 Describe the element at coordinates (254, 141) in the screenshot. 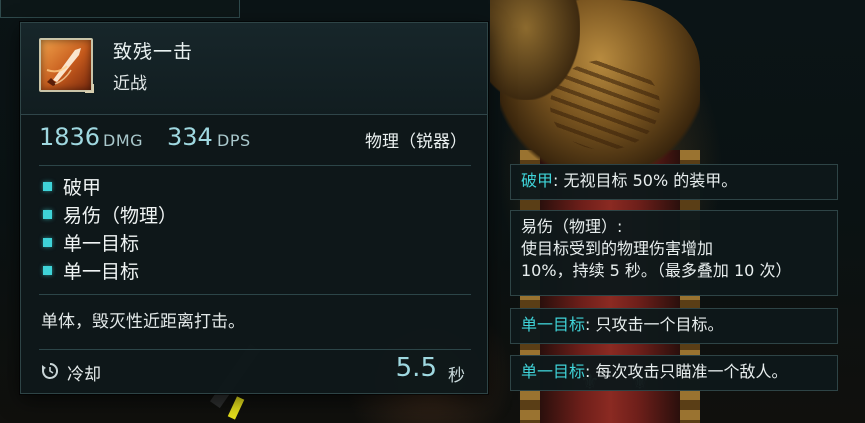

I see `skill-stats: 1836 DMG 334 DPS 物理（锐器）` at that location.